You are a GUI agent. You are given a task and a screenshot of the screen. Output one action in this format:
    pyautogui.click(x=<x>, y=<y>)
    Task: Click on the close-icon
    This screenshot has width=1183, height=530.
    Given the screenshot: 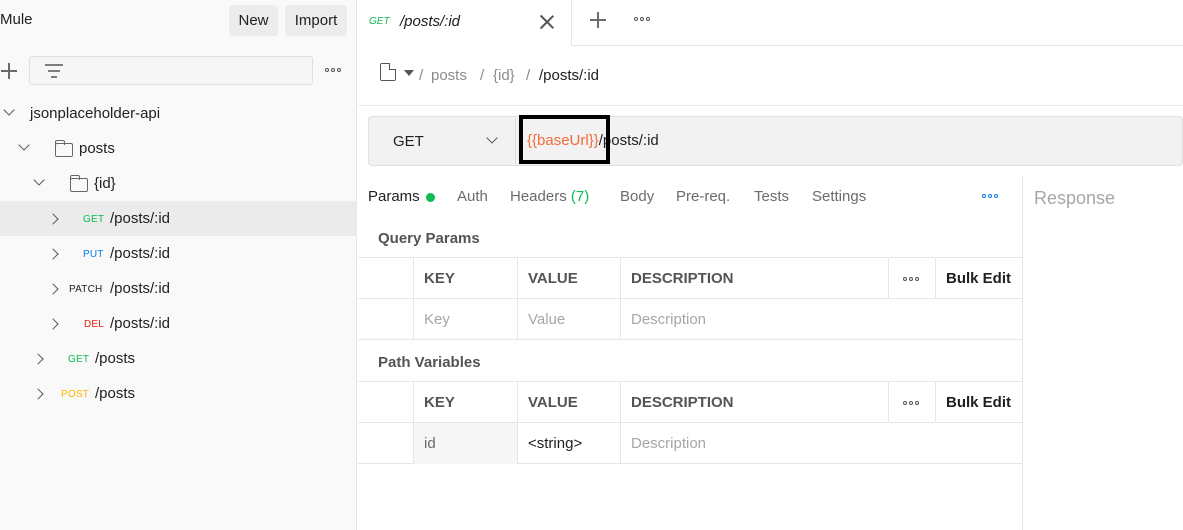 What is the action you would take?
    pyautogui.click(x=547, y=22)
    